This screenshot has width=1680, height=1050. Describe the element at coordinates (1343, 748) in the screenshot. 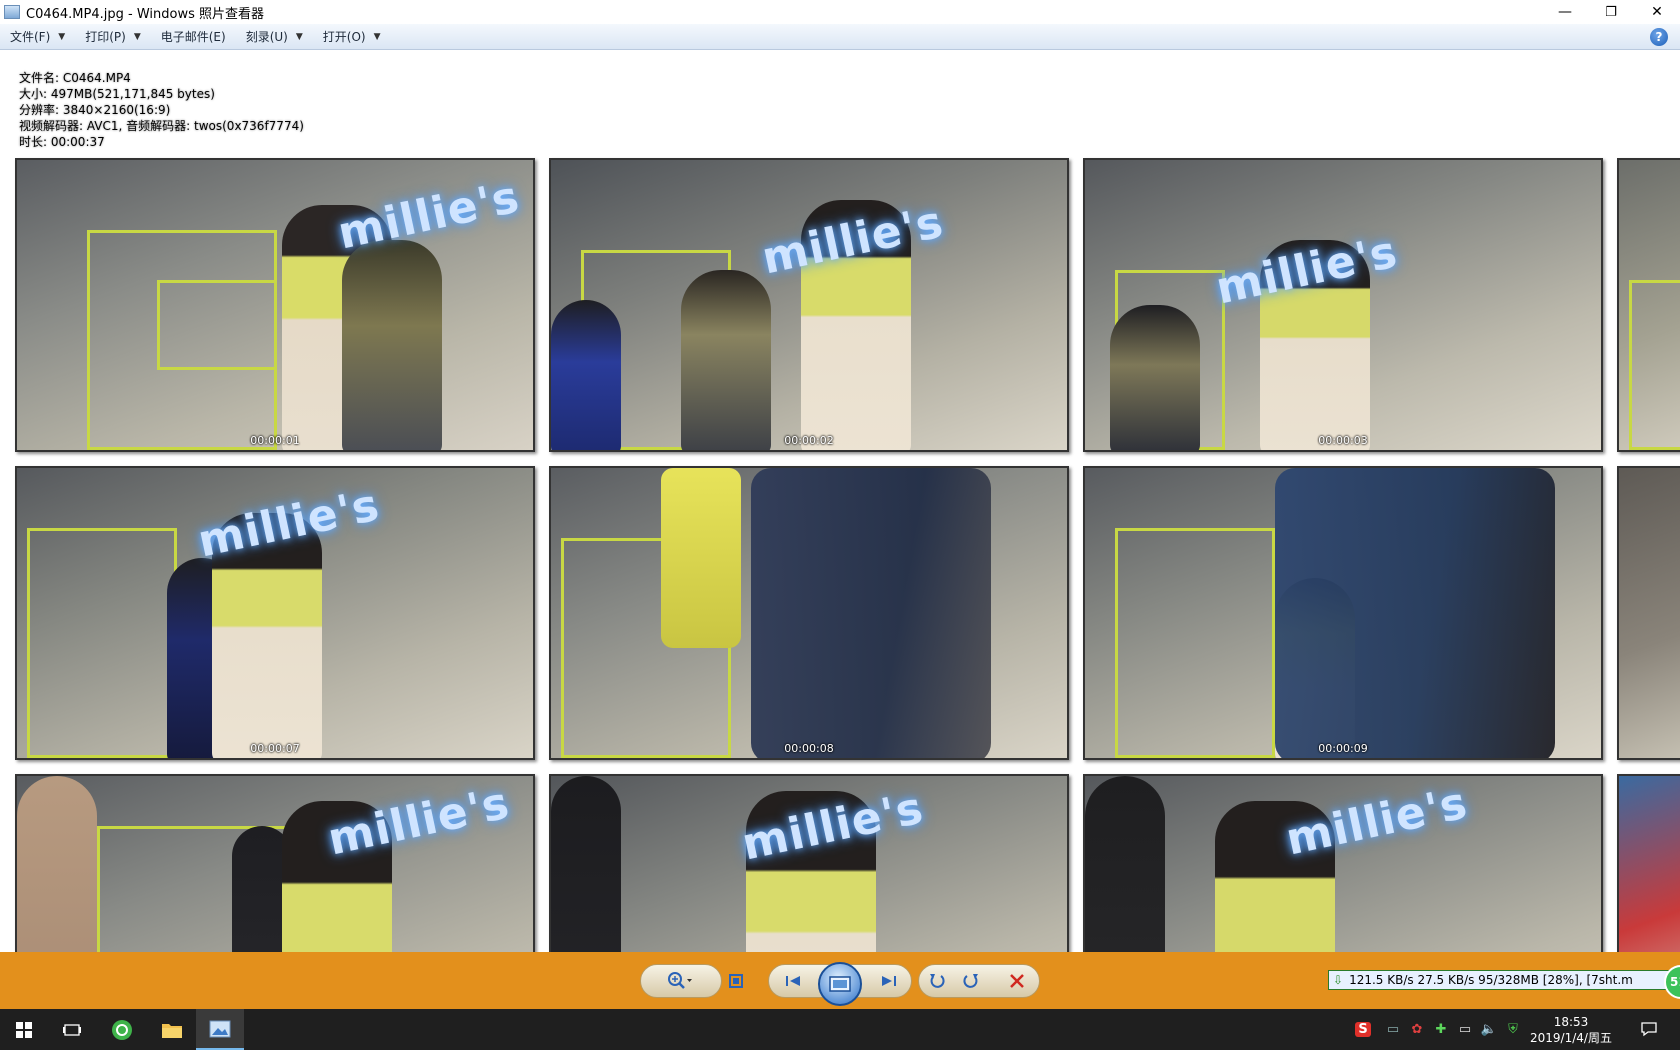

I see `frame-timestamp: 00:00:09` at that location.